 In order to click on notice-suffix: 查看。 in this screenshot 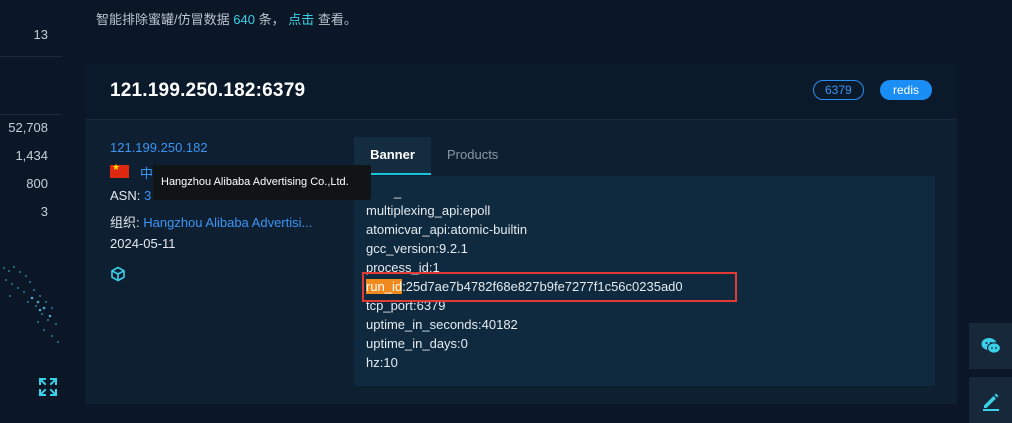, I will do `click(337, 19)`.